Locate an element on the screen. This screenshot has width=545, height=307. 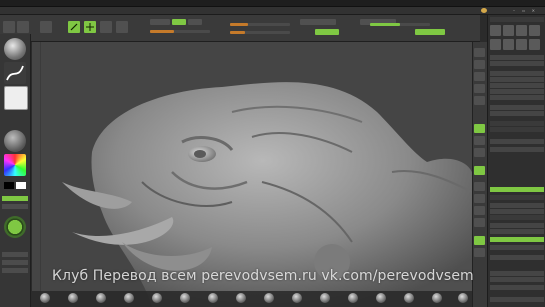
rotate-button is located at coordinates (122, 27).